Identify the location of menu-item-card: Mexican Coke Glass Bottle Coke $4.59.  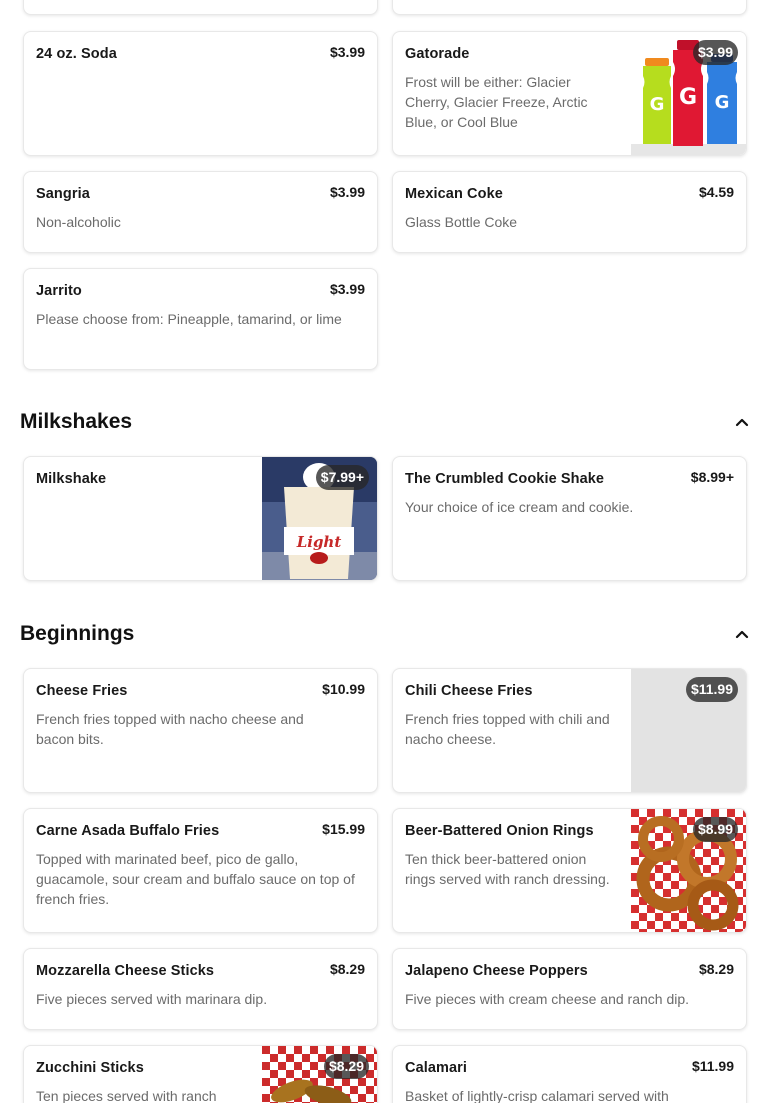
(569, 212).